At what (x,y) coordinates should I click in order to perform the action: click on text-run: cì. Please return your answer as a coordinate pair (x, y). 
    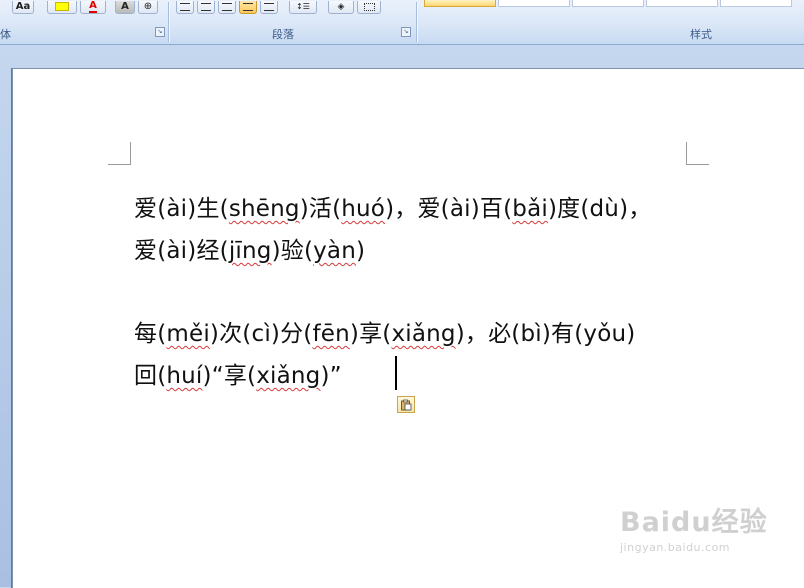
    Looking at the image, I should click on (261, 334).